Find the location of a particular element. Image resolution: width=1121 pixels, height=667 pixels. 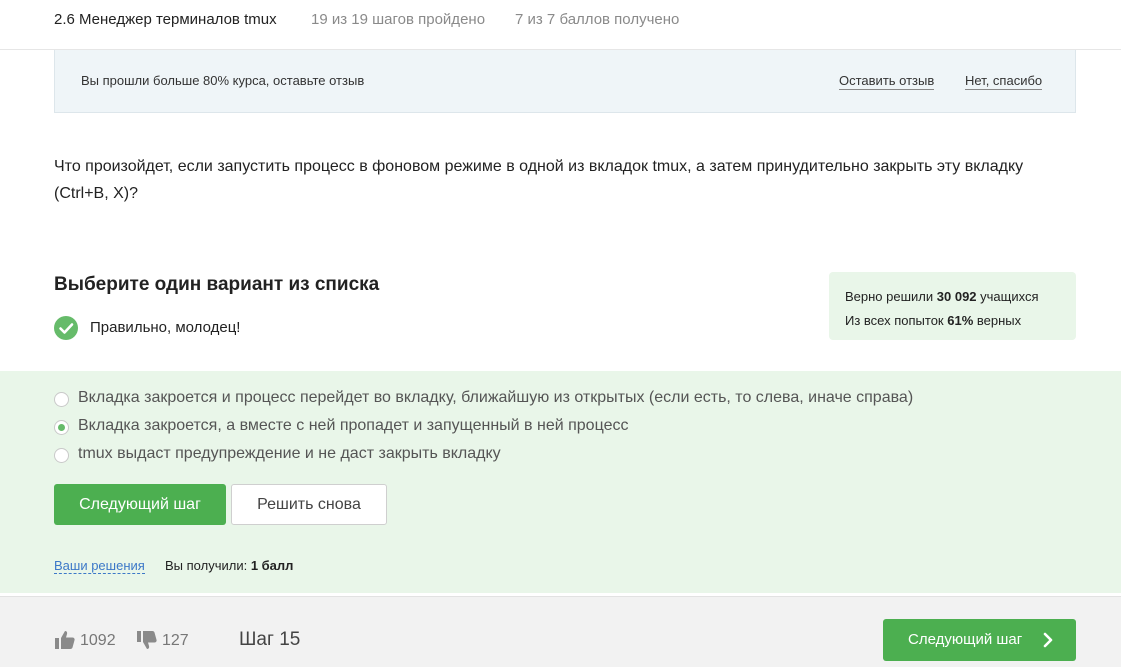

stats-solved: Верно решили 30 092 учащихся is located at coordinates (942, 296).